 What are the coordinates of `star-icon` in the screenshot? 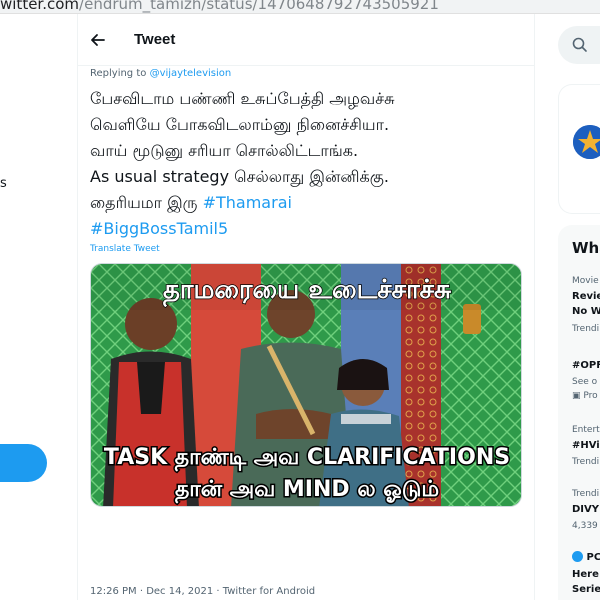 It's located at (586, 142).